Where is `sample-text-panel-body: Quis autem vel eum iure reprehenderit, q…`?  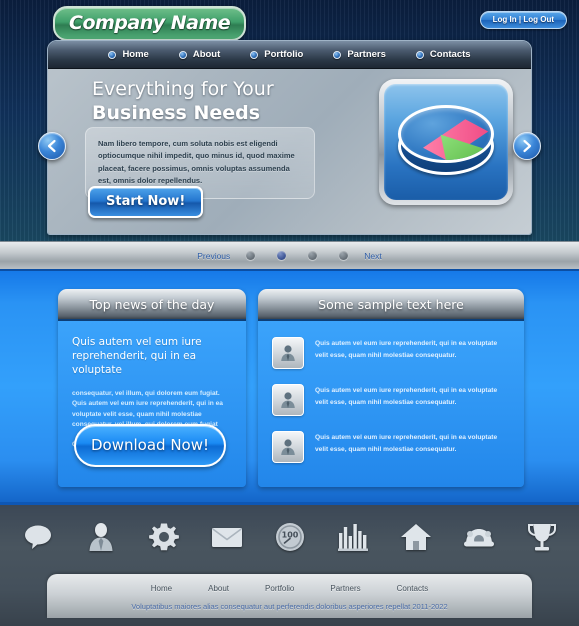 sample-text-panel-body: Quis autem vel eum iure reprehenderit, q… is located at coordinates (391, 404).